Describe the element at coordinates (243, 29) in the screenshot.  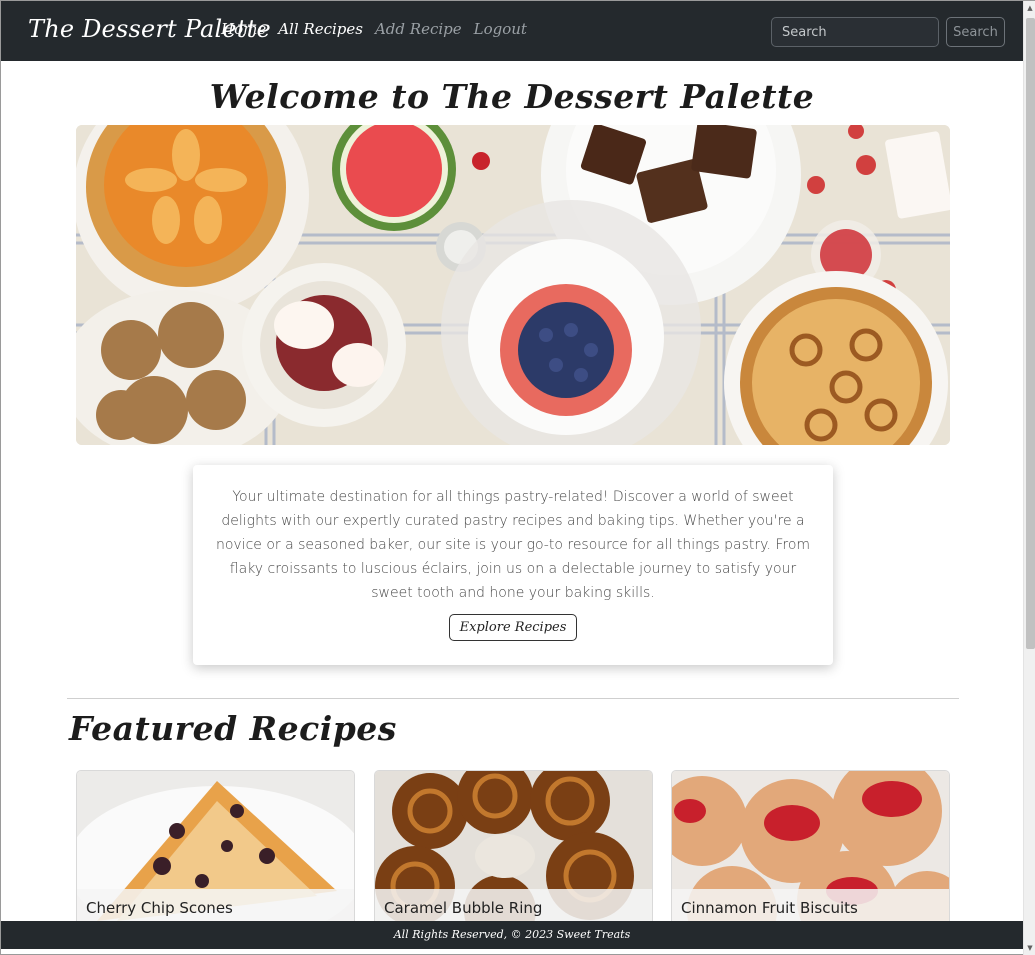
I see `nav-link-home: Home` at that location.